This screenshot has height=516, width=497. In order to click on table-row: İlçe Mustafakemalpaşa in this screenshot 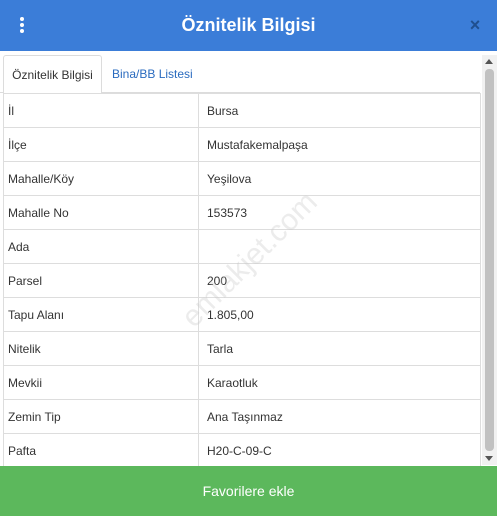, I will do `click(242, 144)`.